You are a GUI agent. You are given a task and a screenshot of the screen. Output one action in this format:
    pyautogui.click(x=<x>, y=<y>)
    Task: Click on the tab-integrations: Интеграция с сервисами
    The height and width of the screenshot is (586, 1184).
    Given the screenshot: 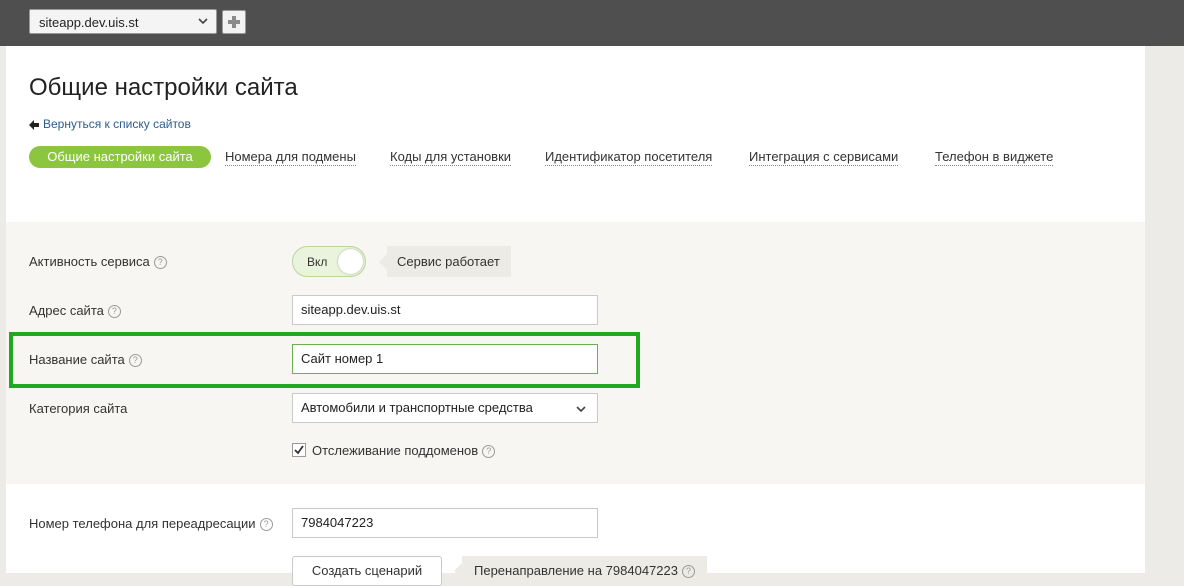 What is the action you would take?
    pyautogui.click(x=824, y=157)
    